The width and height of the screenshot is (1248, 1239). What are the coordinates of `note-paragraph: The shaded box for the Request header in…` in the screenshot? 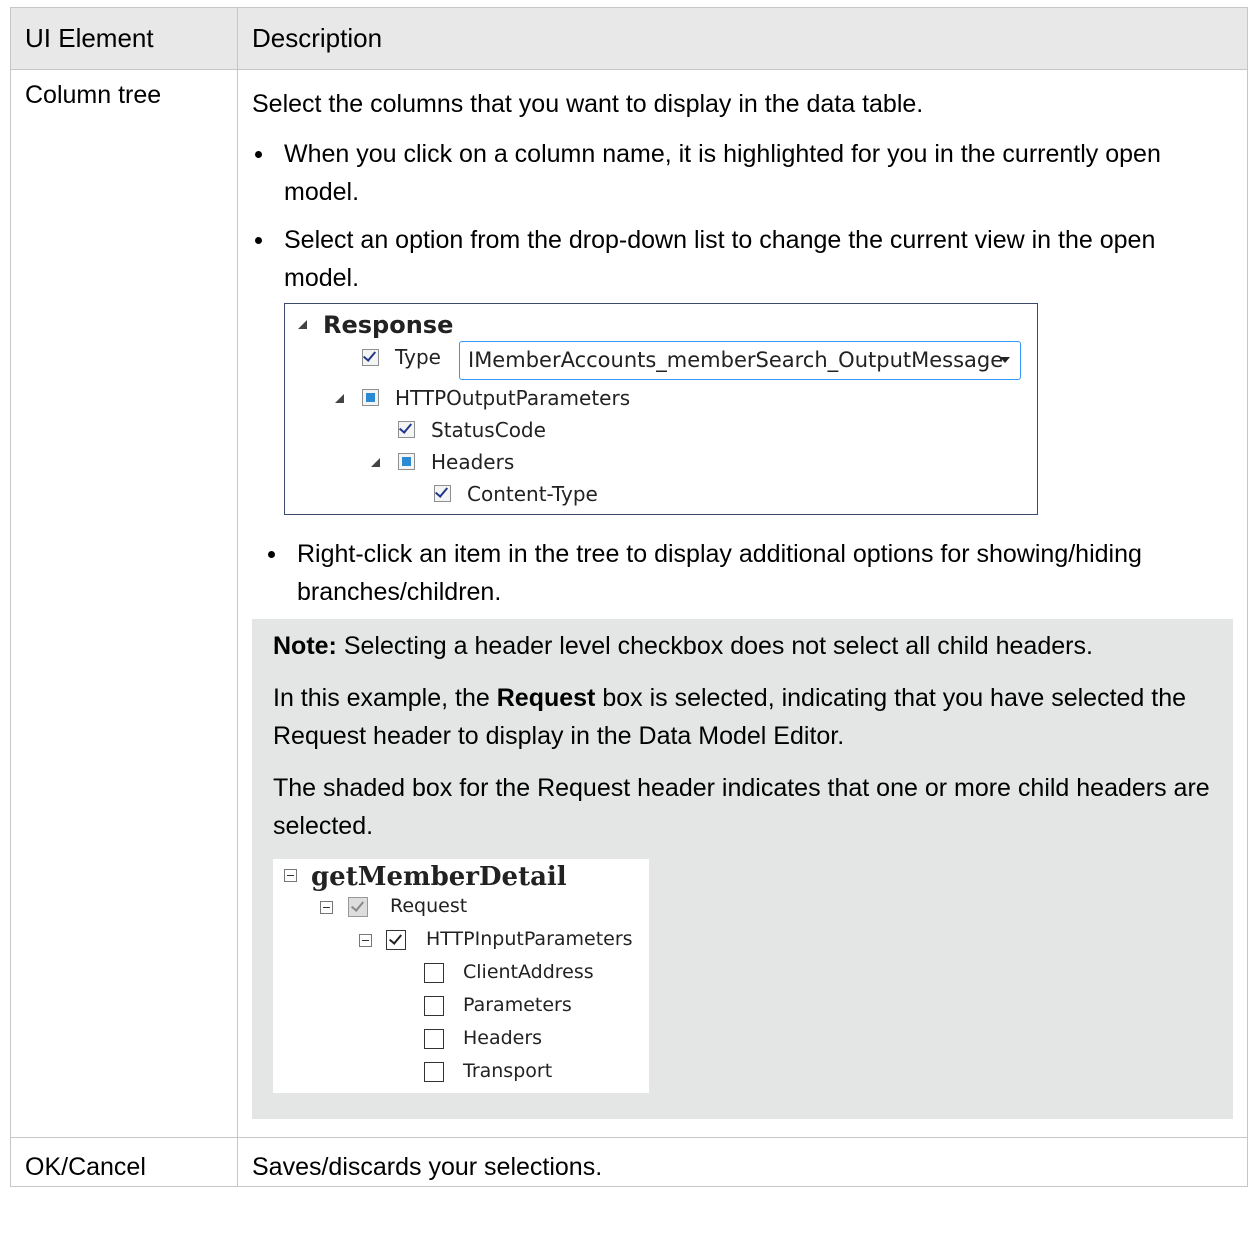 It's located at (741, 807).